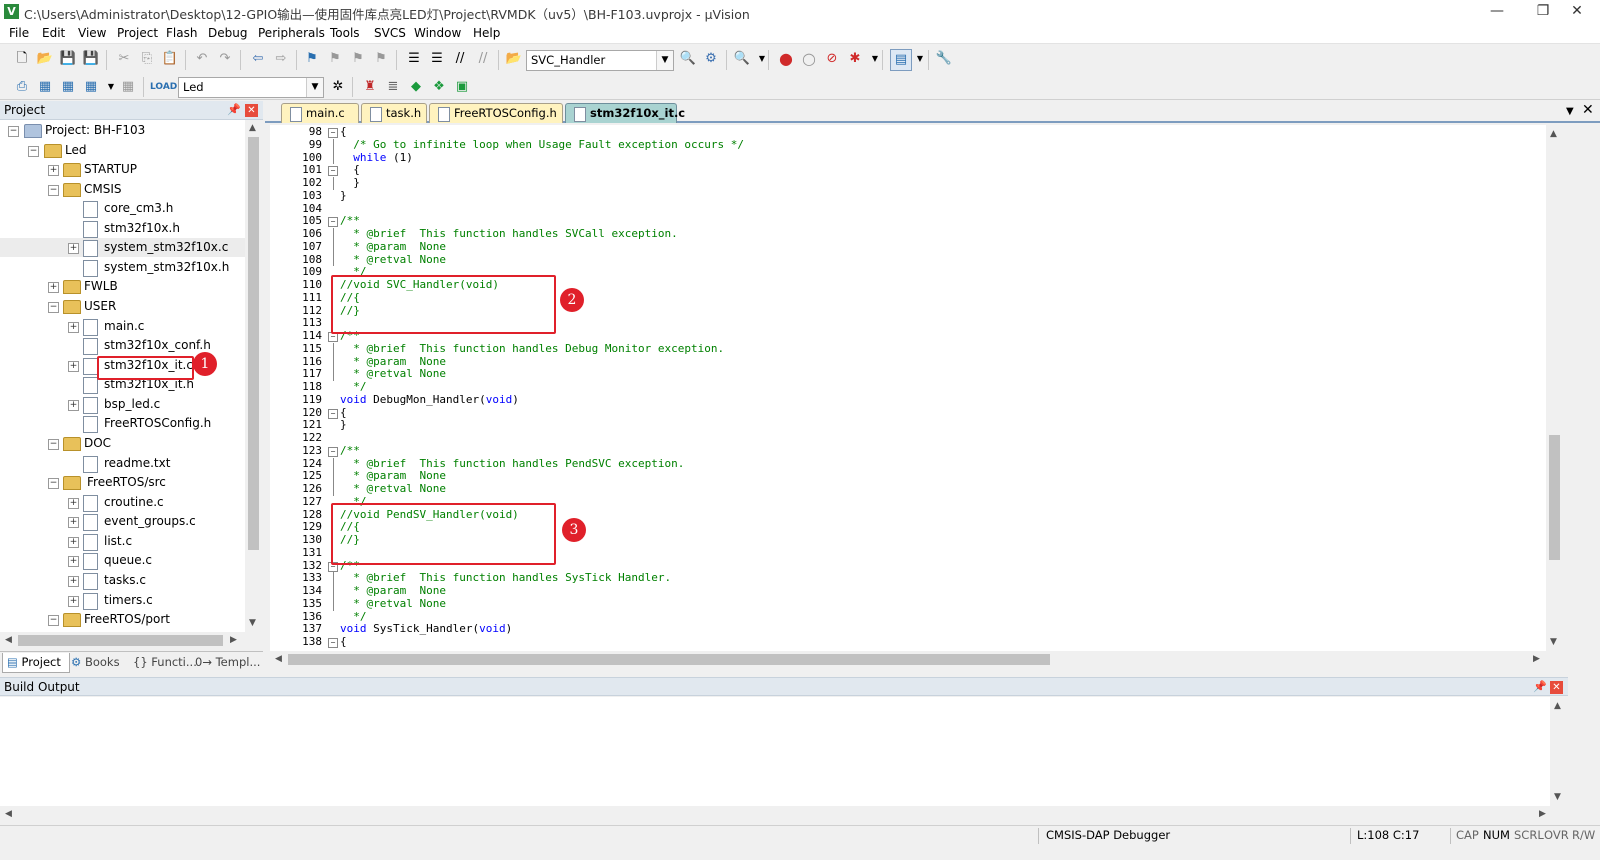 The width and height of the screenshot is (1600, 860). What do you see at coordinates (775, 751) in the screenshot?
I see `build-output-pane` at bounding box center [775, 751].